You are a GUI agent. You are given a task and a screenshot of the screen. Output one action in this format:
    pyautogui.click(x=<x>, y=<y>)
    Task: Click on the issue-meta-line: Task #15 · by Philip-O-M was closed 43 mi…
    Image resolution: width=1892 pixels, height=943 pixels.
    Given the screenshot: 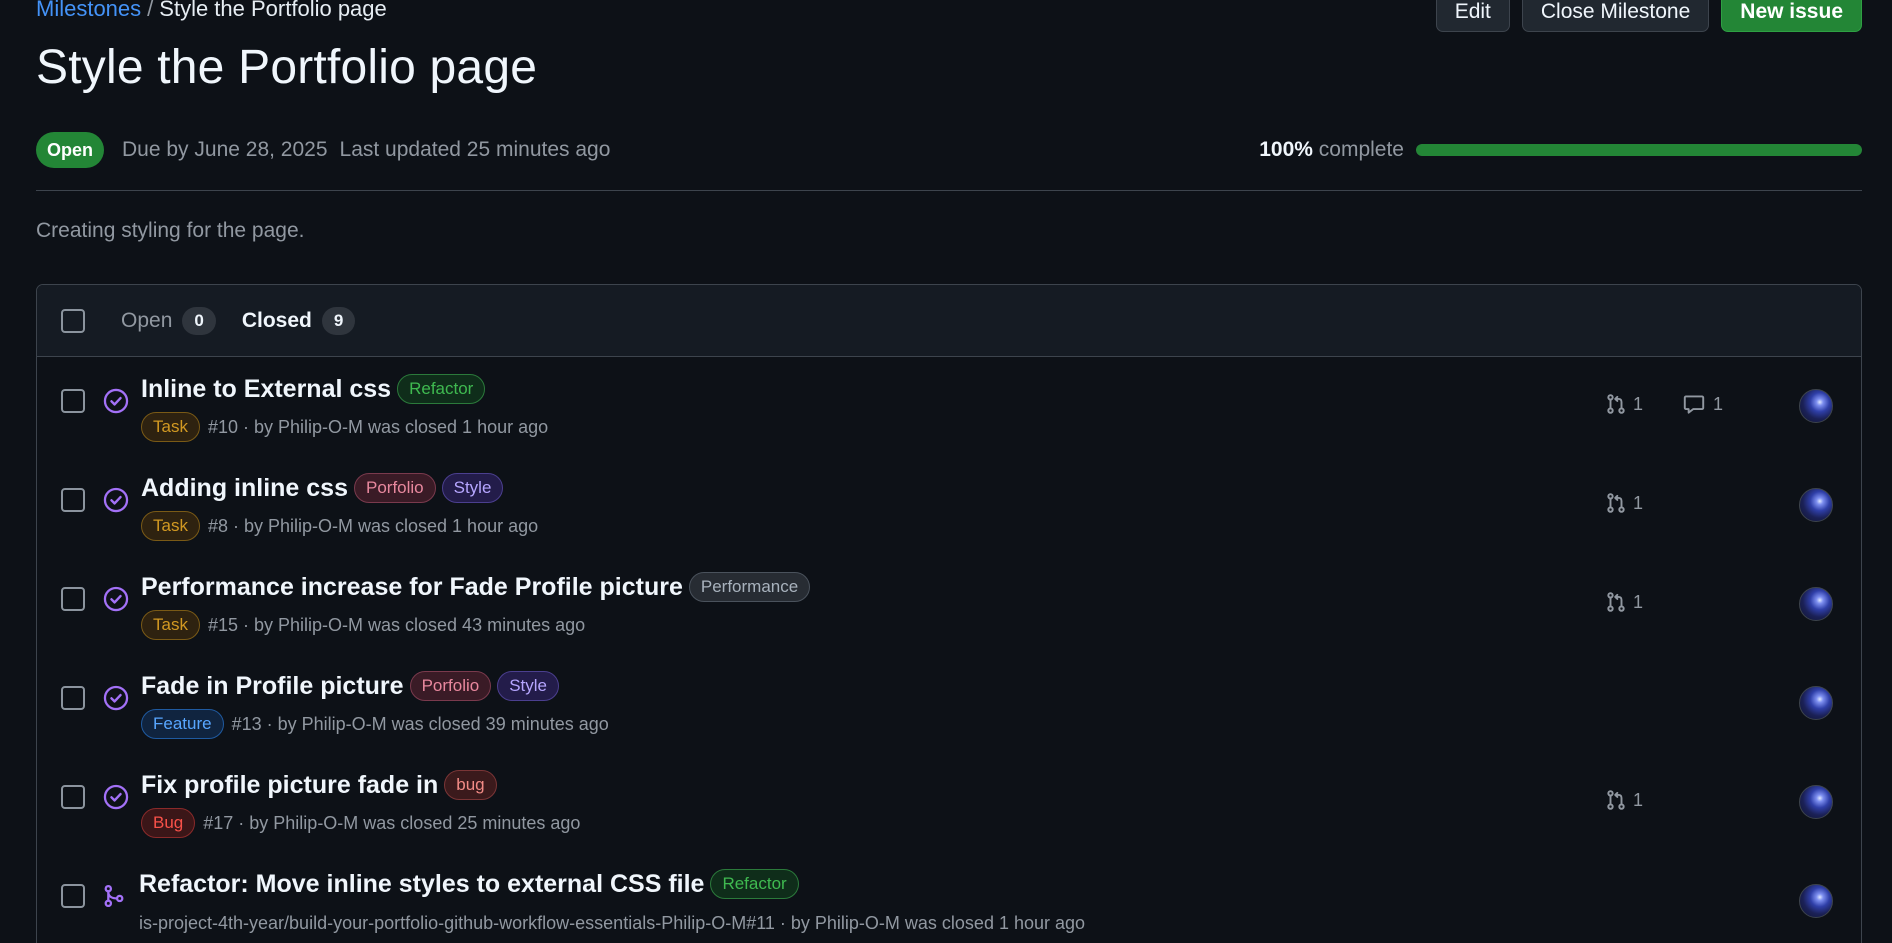 What is the action you would take?
    pyautogui.click(x=363, y=625)
    